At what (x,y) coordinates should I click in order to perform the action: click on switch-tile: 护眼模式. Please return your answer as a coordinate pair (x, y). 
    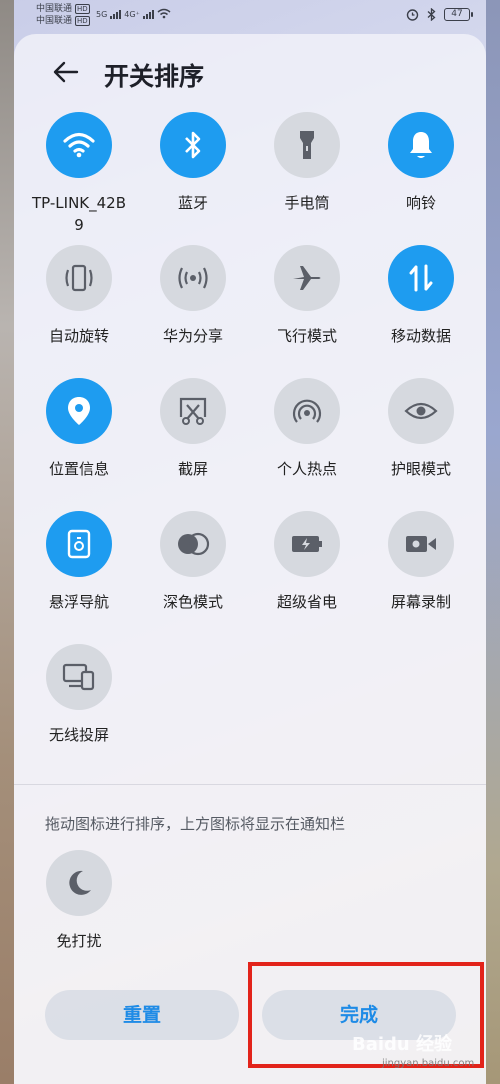
    Looking at the image, I should click on (421, 429).